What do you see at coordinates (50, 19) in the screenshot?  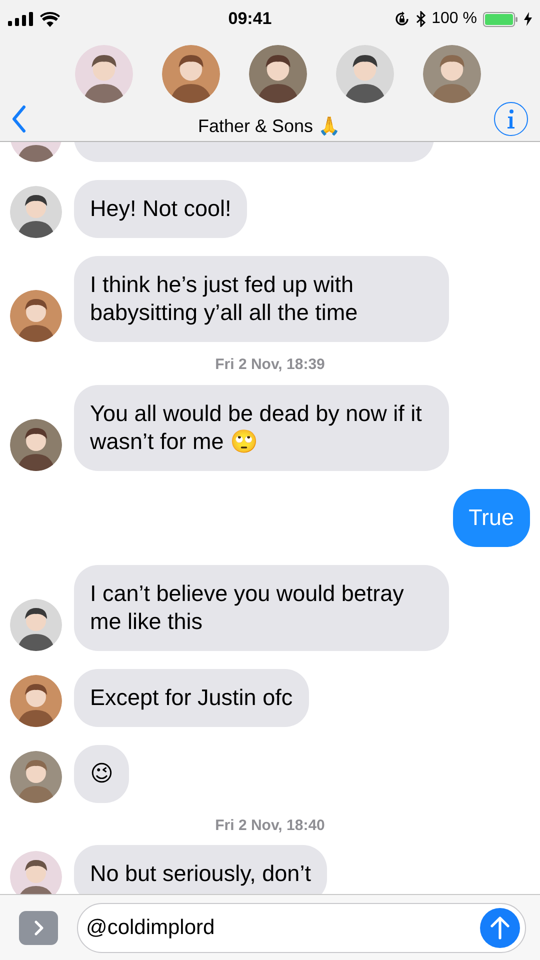 I see `wifi-icon` at bounding box center [50, 19].